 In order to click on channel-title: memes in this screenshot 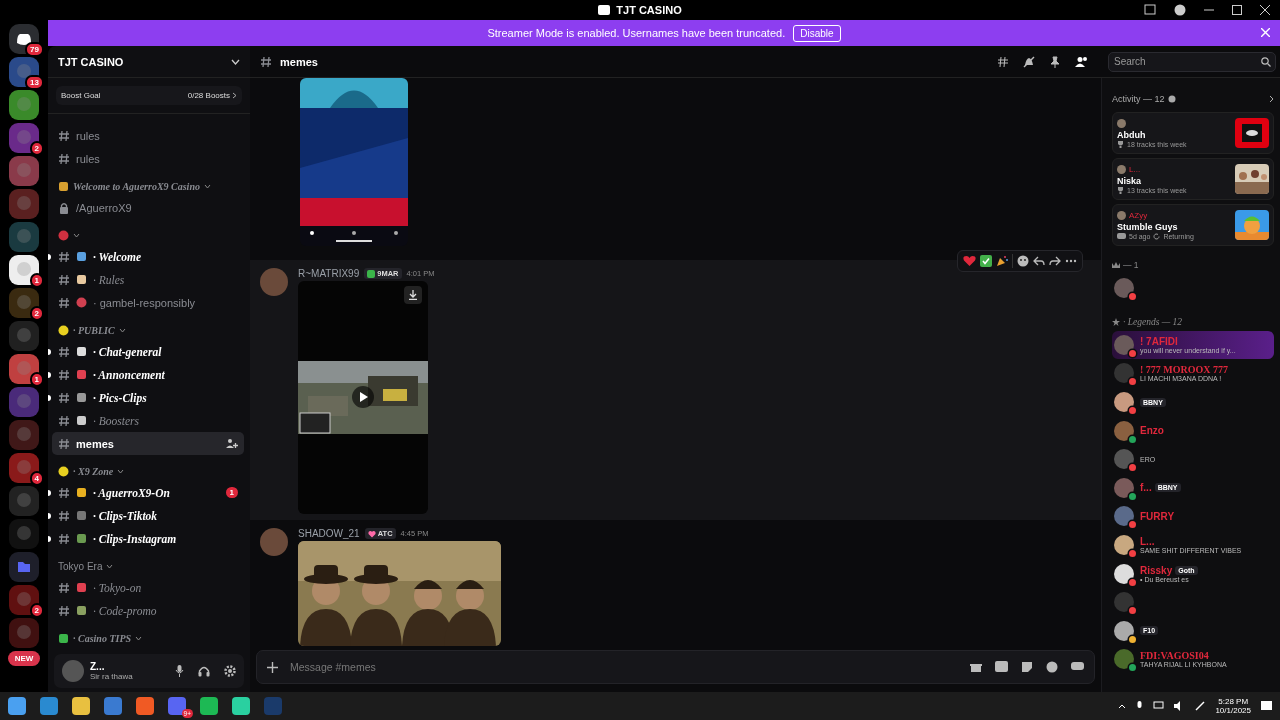, I will do `click(299, 61)`.